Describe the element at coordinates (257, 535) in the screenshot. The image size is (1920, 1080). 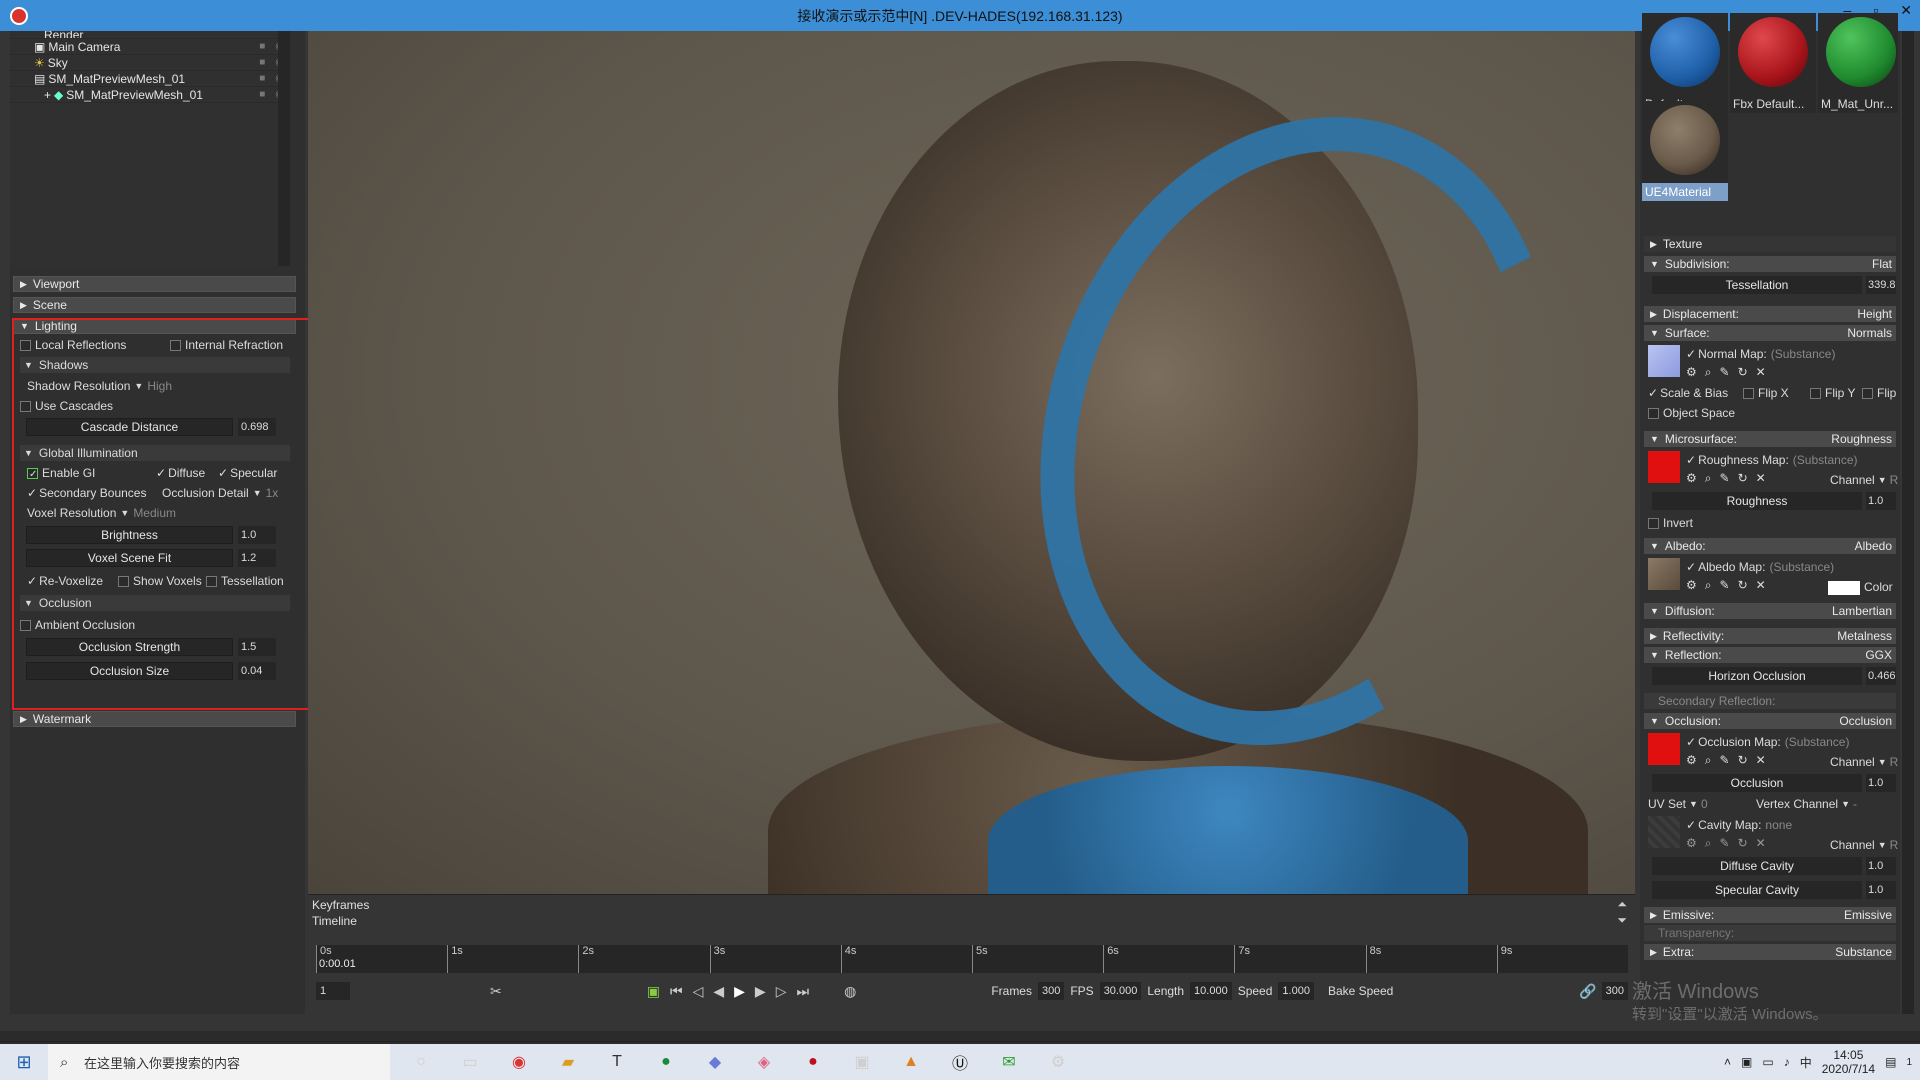
I see `brightness-value: 1.0` at that location.